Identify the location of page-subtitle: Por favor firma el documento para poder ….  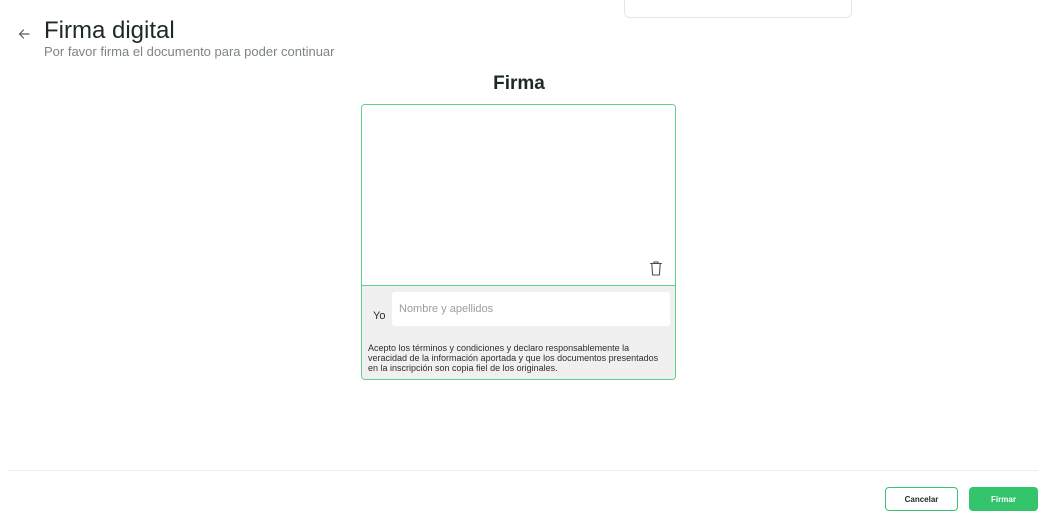
(189, 51).